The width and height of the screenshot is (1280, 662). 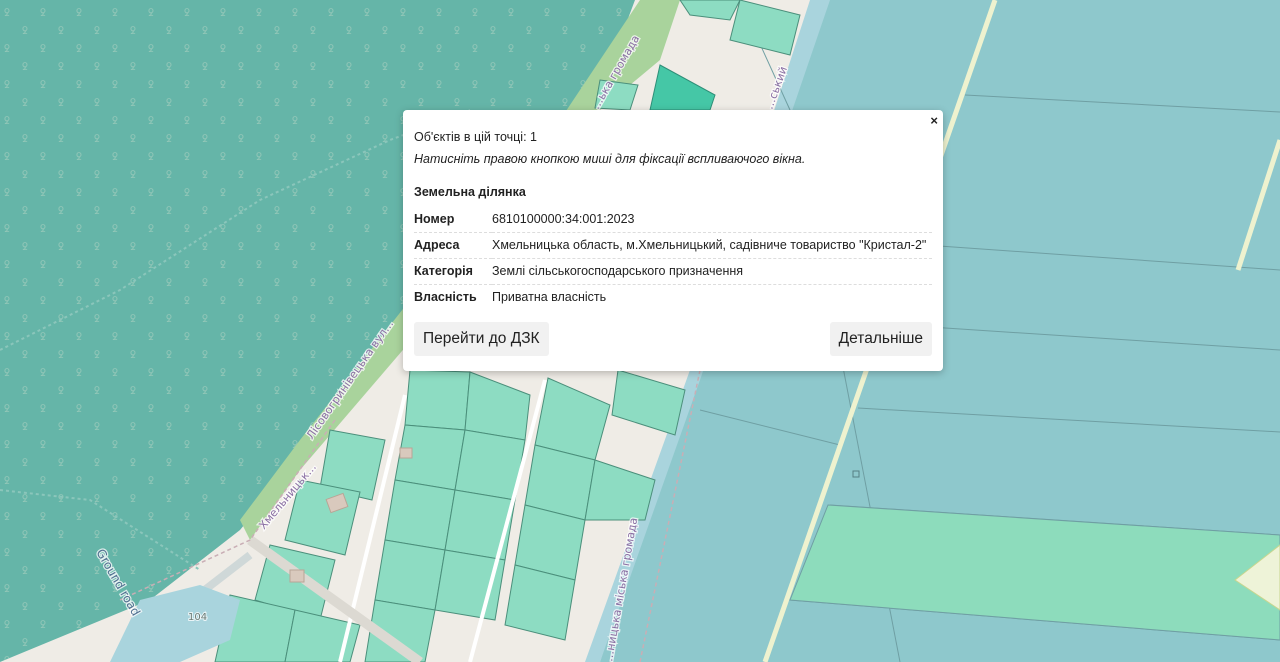 What do you see at coordinates (549, 297) in the screenshot?
I see `attribute-value: Приватна власність` at bounding box center [549, 297].